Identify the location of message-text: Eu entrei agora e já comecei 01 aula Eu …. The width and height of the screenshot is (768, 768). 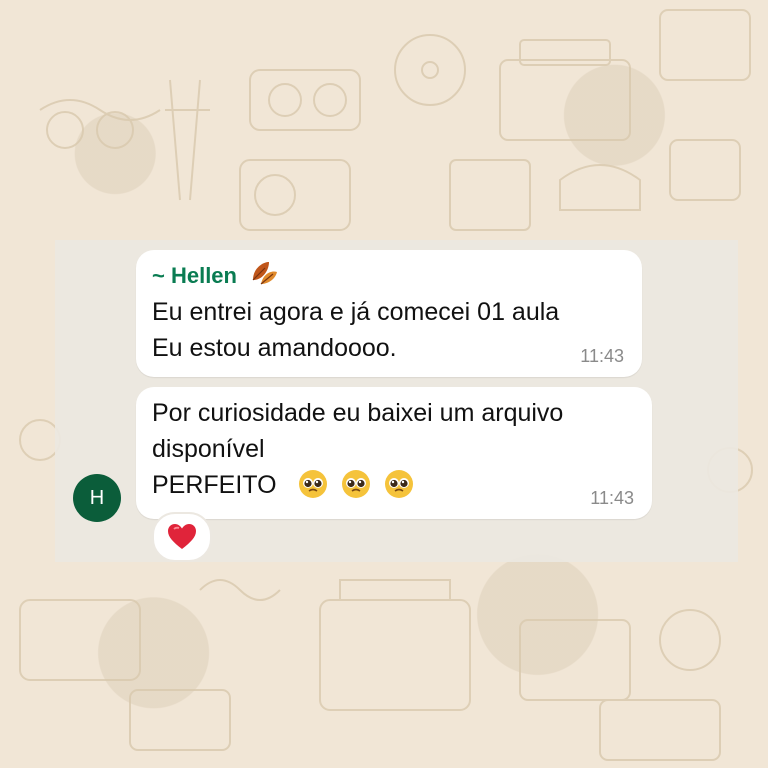
(355, 330).